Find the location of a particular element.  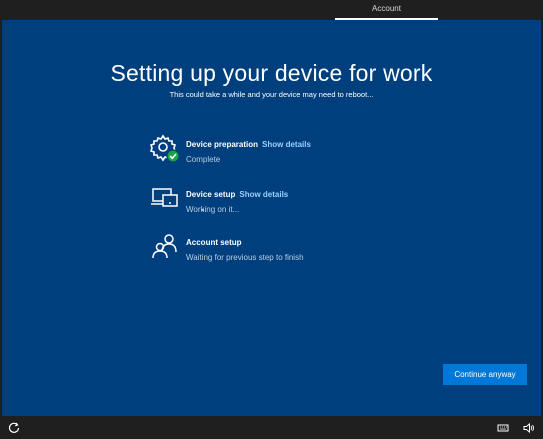

tab-account: Account is located at coordinates (386, 10).